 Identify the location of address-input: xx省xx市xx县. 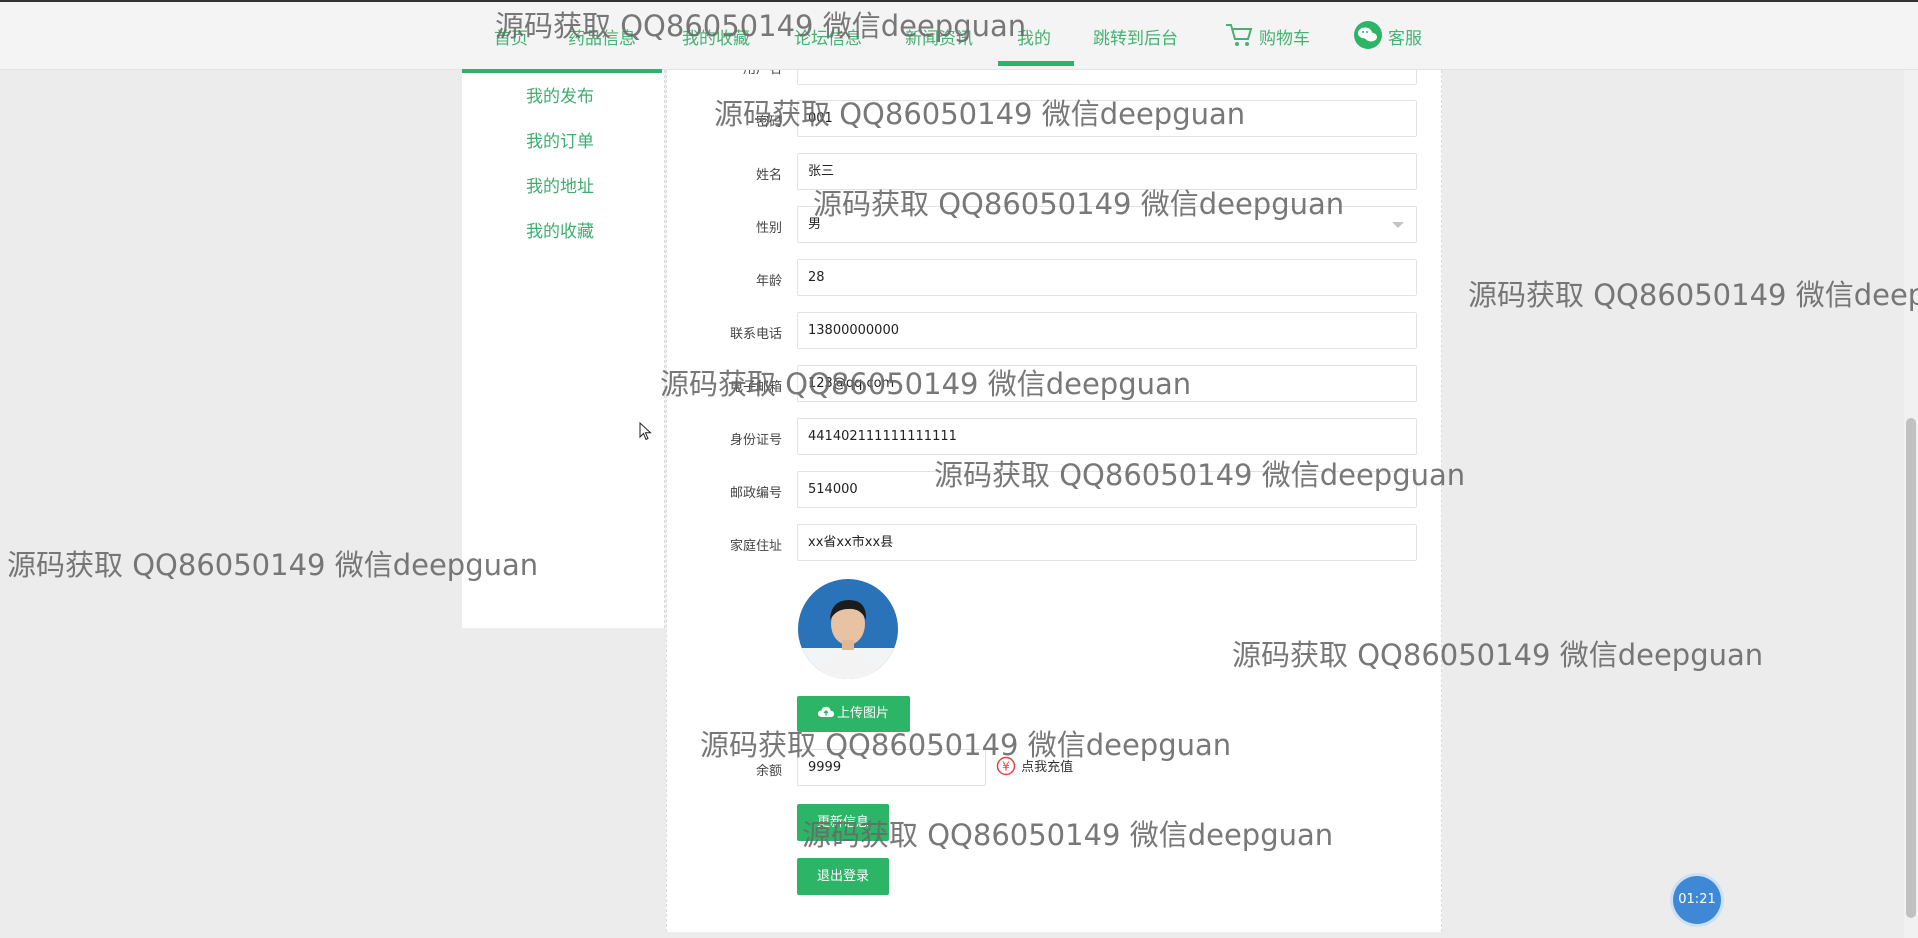
(1107, 542).